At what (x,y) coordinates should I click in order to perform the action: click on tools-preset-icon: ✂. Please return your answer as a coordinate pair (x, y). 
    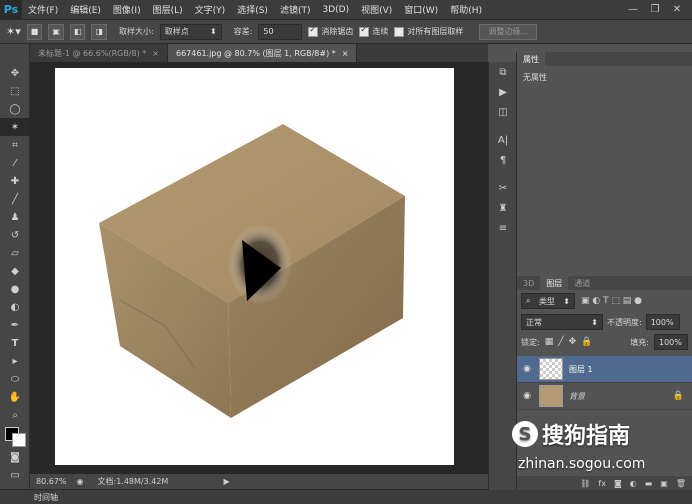
    Looking at the image, I should click on (503, 188).